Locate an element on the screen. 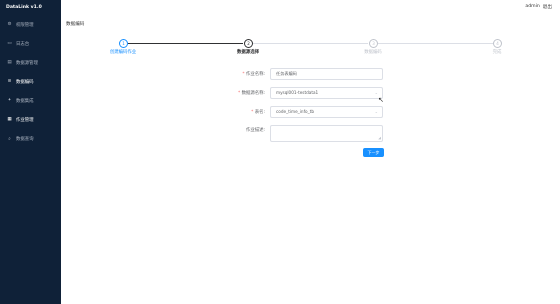 The height and width of the screenshot is (304, 560). job-name-label: 作业名称: is located at coordinates (255, 74).